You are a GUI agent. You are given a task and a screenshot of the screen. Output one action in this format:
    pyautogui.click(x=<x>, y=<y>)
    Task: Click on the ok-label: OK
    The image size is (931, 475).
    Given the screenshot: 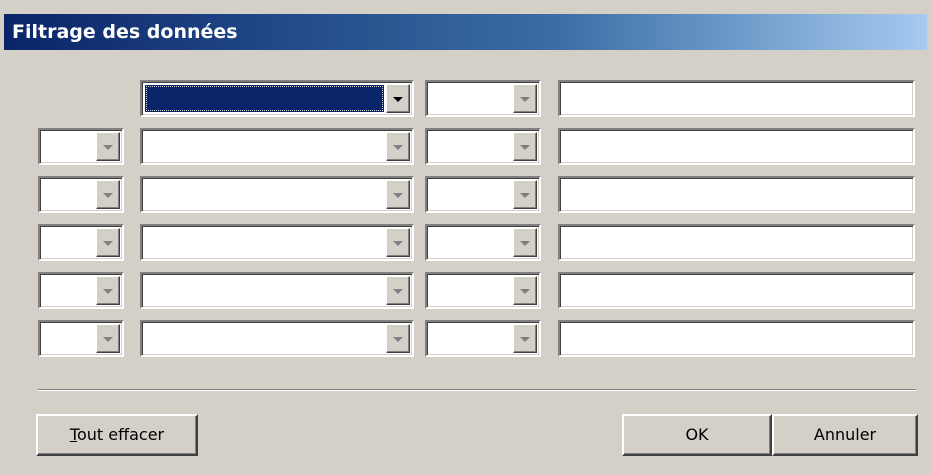 What is the action you would take?
    pyautogui.click(x=697, y=434)
    